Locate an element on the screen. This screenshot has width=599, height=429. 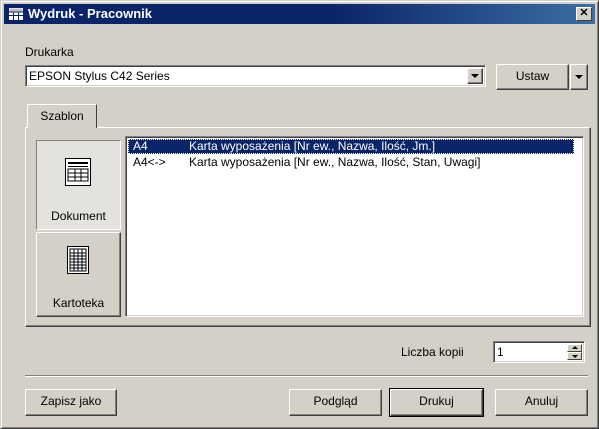
template-code: A4<-> is located at coordinates (149, 162).